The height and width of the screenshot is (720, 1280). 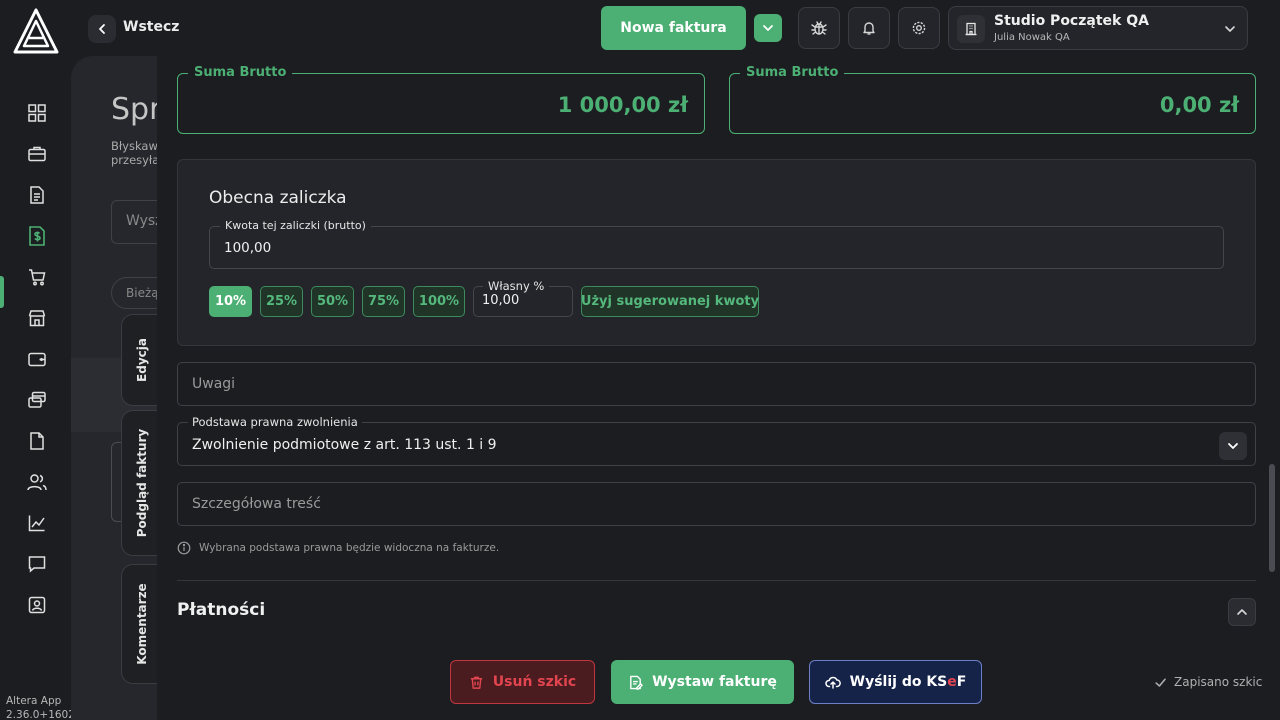 I want to click on issue-invoice-button: Wystaw fakturę, so click(x=702, y=682).